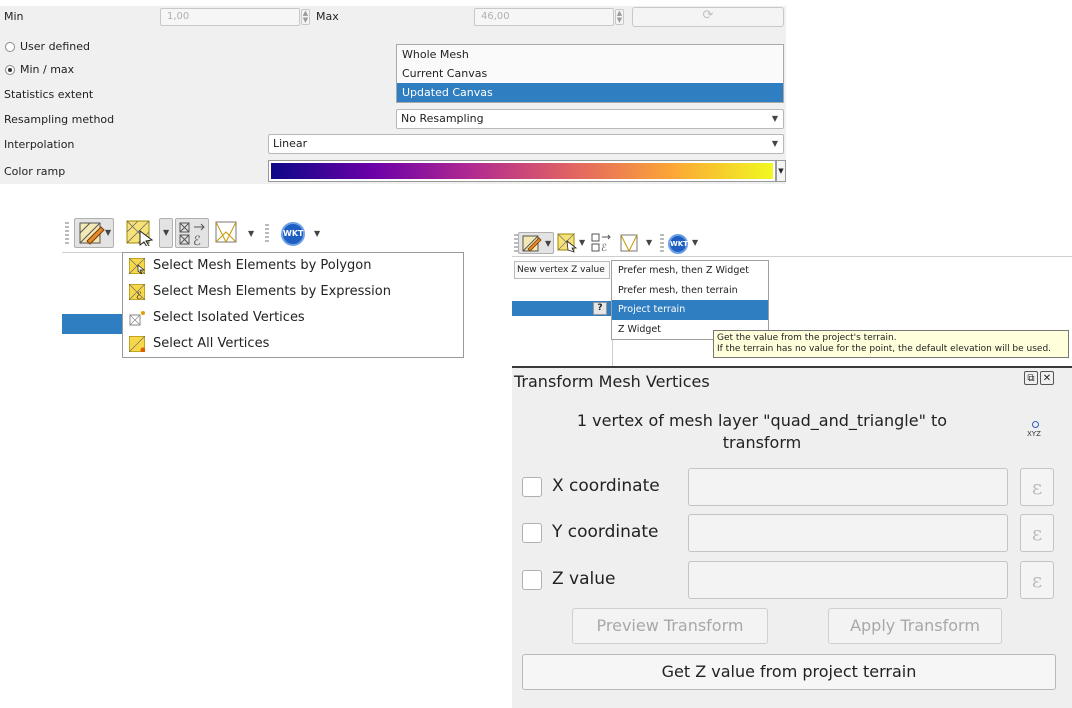 Image resolution: width=1072 pixels, height=708 pixels. I want to click on max-label: Max, so click(327, 16).